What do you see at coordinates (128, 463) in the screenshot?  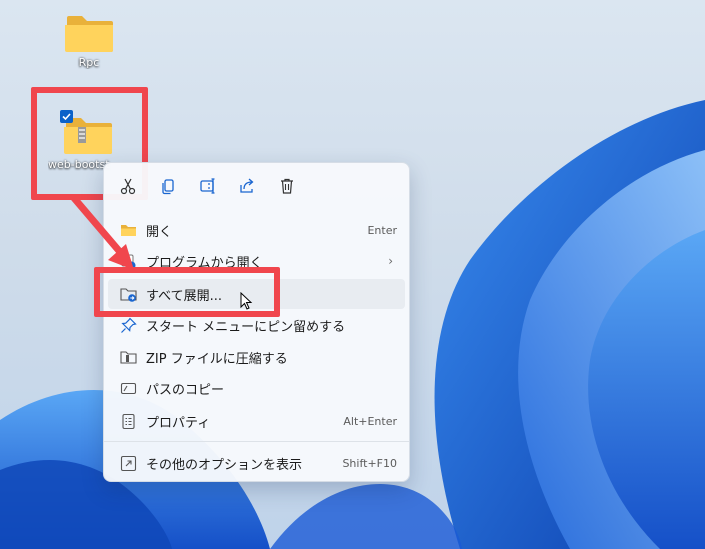 I see `more-options-icon` at bounding box center [128, 463].